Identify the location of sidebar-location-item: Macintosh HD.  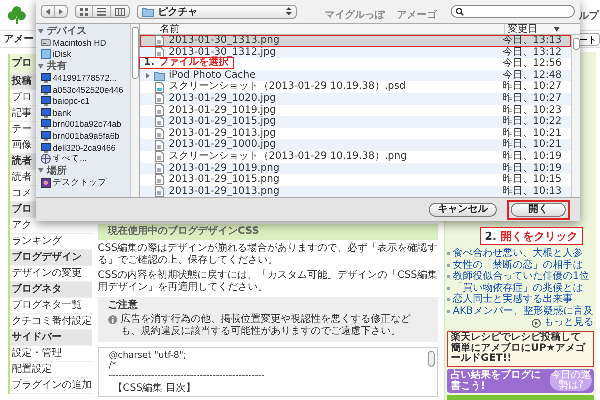
(84, 43).